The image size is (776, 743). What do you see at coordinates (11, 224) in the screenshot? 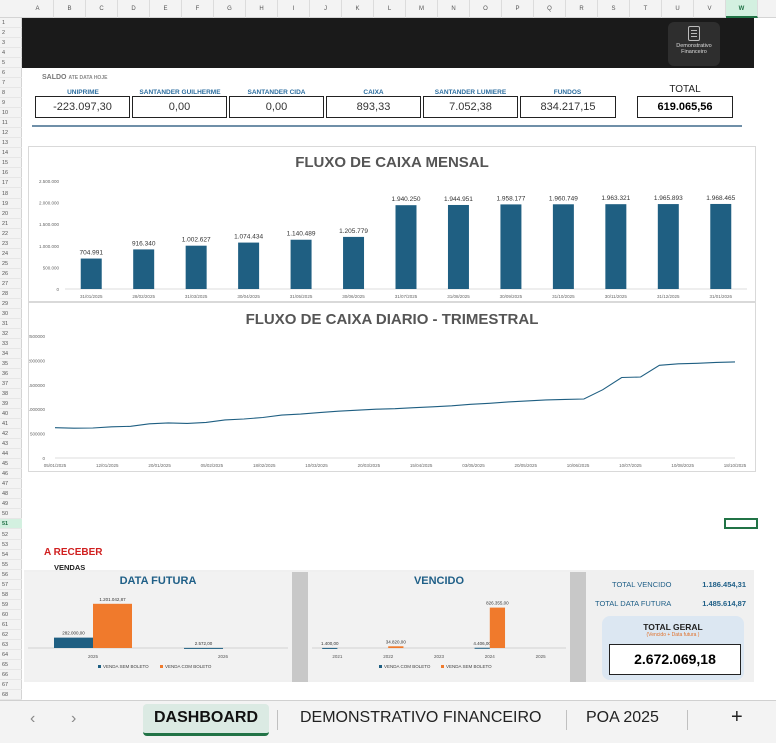
I see `row-header-21: 21` at bounding box center [11, 224].